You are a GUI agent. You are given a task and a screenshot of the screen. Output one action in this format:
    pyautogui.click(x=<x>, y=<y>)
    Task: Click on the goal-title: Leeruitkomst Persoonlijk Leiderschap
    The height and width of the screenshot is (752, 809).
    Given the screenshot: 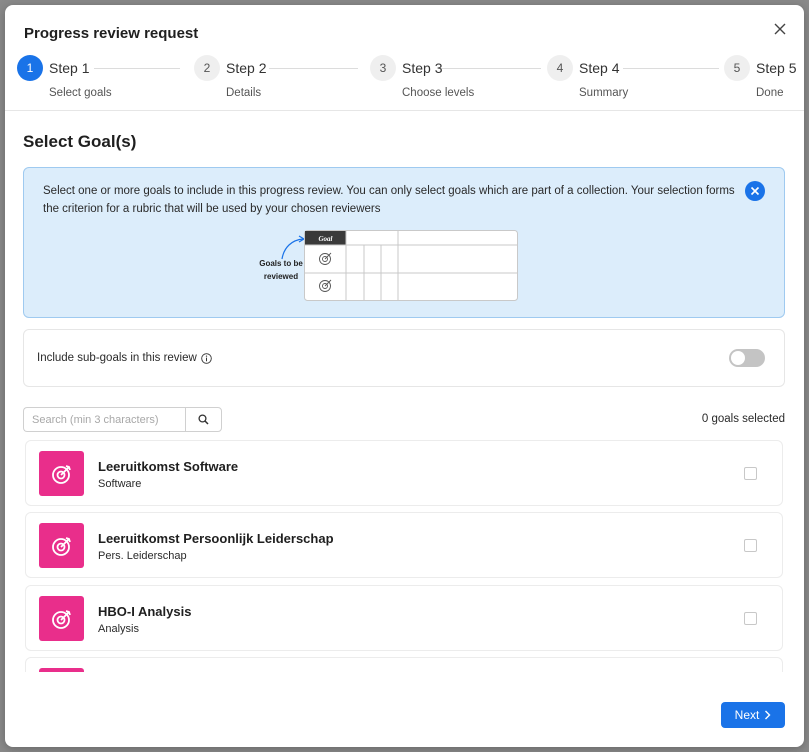 What is the action you would take?
    pyautogui.click(x=216, y=538)
    